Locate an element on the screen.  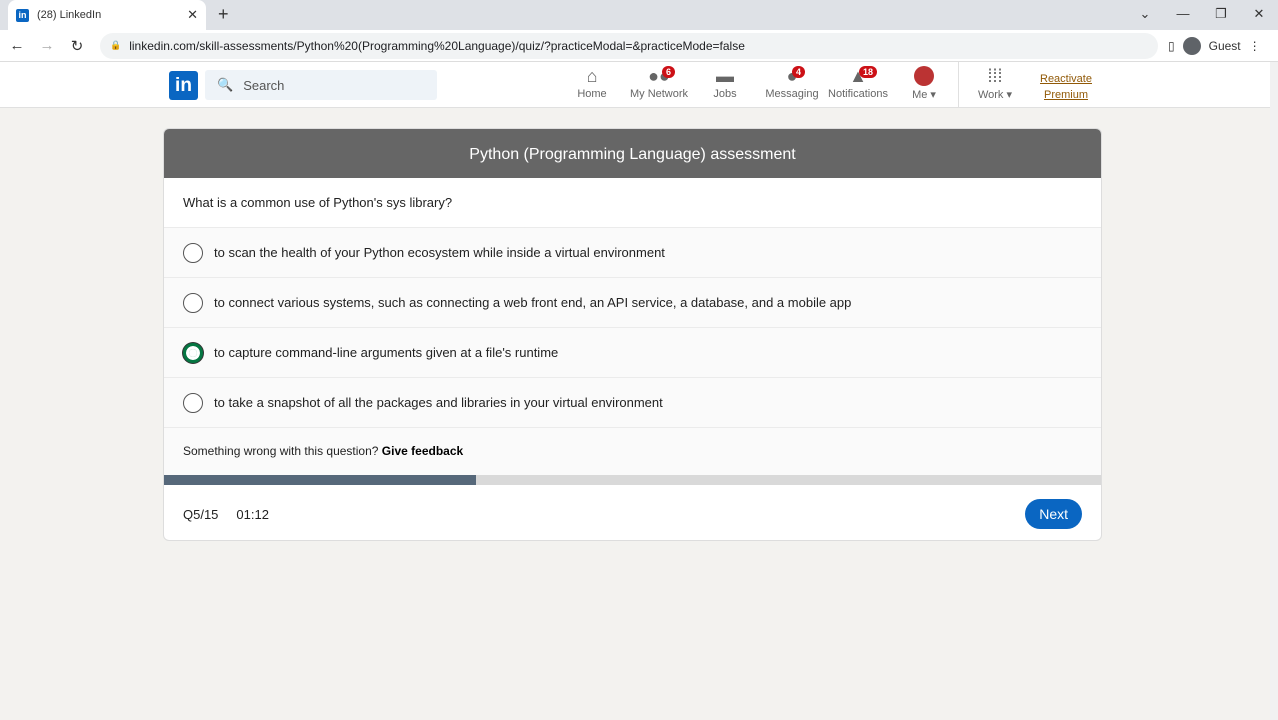
nav-jobs: ▬ Jobs is located at coordinates (725, 83).